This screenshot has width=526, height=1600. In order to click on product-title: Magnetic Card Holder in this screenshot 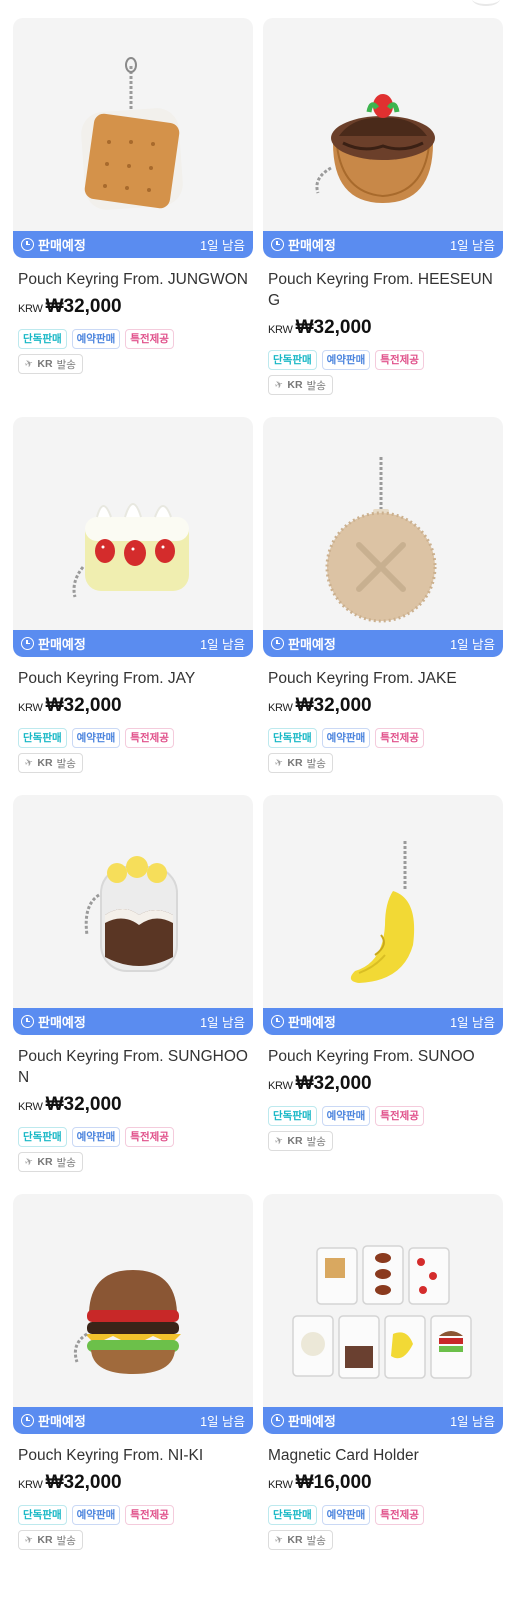, I will do `click(383, 1455)`.